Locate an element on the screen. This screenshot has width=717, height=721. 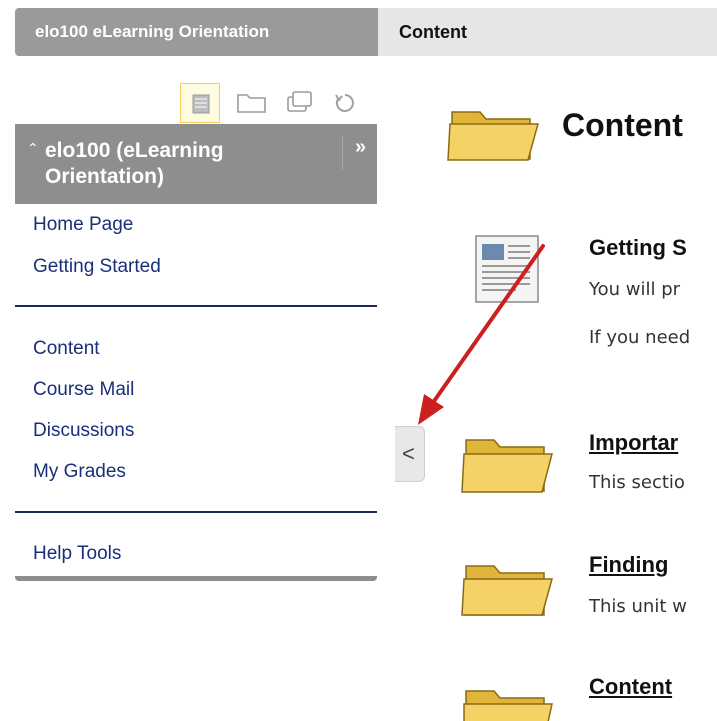
item-description: If you need is located at coordinates (640, 337).